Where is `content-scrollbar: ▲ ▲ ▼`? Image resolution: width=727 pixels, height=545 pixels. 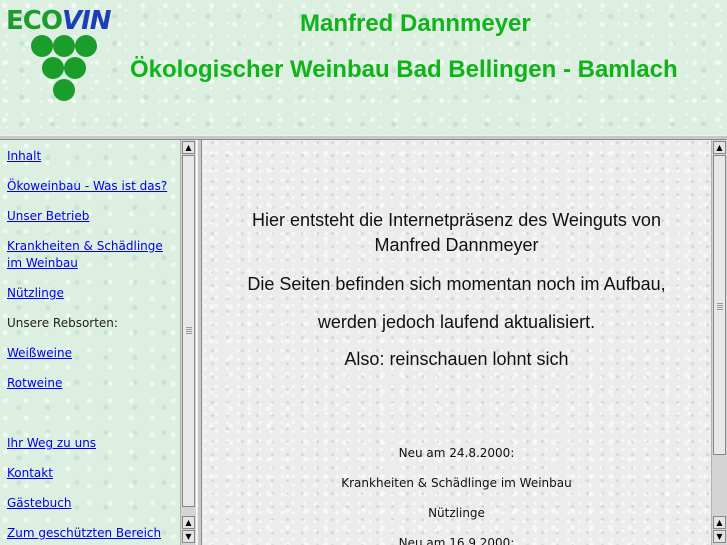 content-scrollbar: ▲ ▲ ▼ is located at coordinates (719, 342).